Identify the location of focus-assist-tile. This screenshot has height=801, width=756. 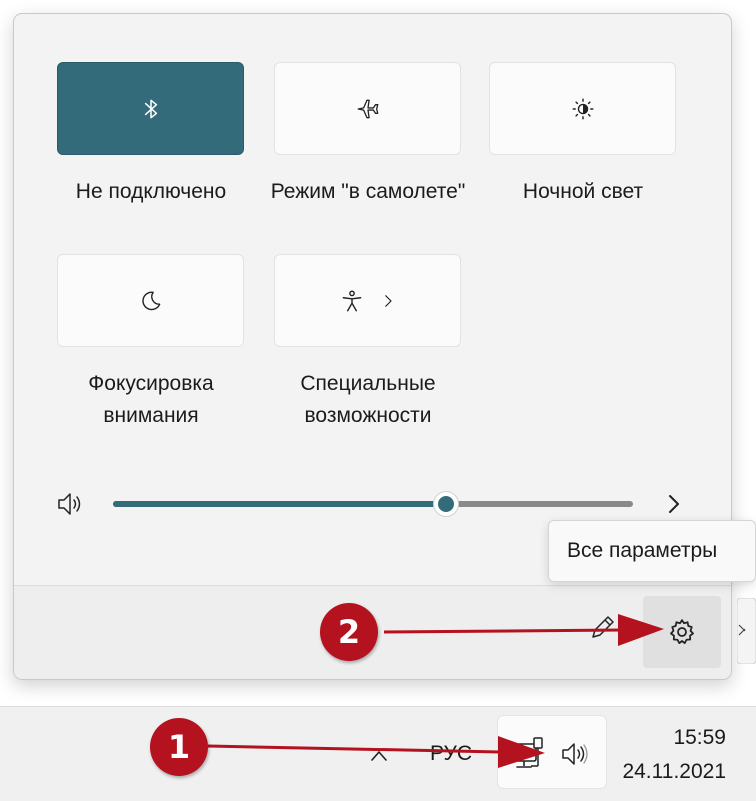
(150, 300).